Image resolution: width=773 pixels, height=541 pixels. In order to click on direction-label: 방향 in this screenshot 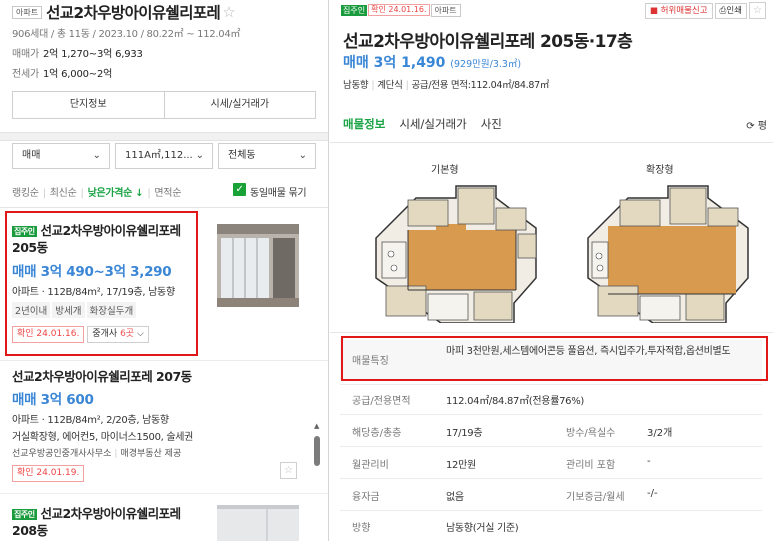, I will do `click(361, 528)`.